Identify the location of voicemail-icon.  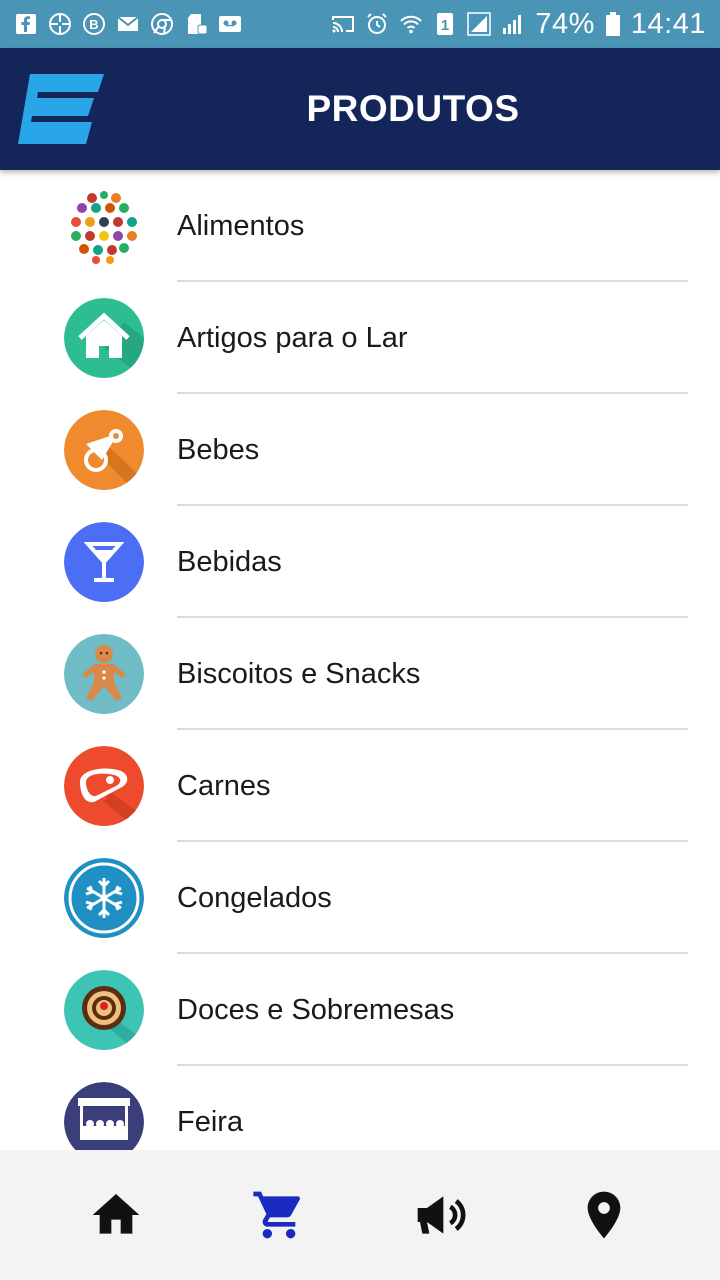
(230, 24).